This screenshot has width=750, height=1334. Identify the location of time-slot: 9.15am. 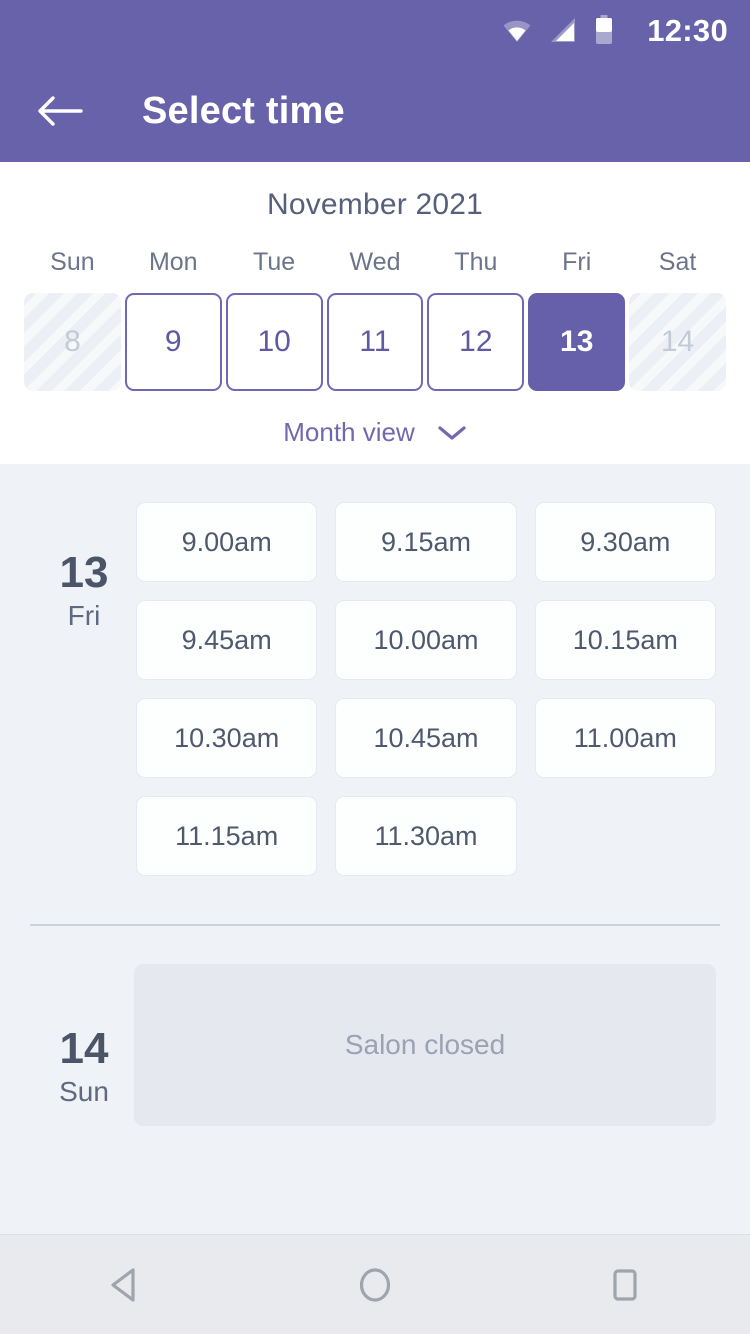
(426, 542).